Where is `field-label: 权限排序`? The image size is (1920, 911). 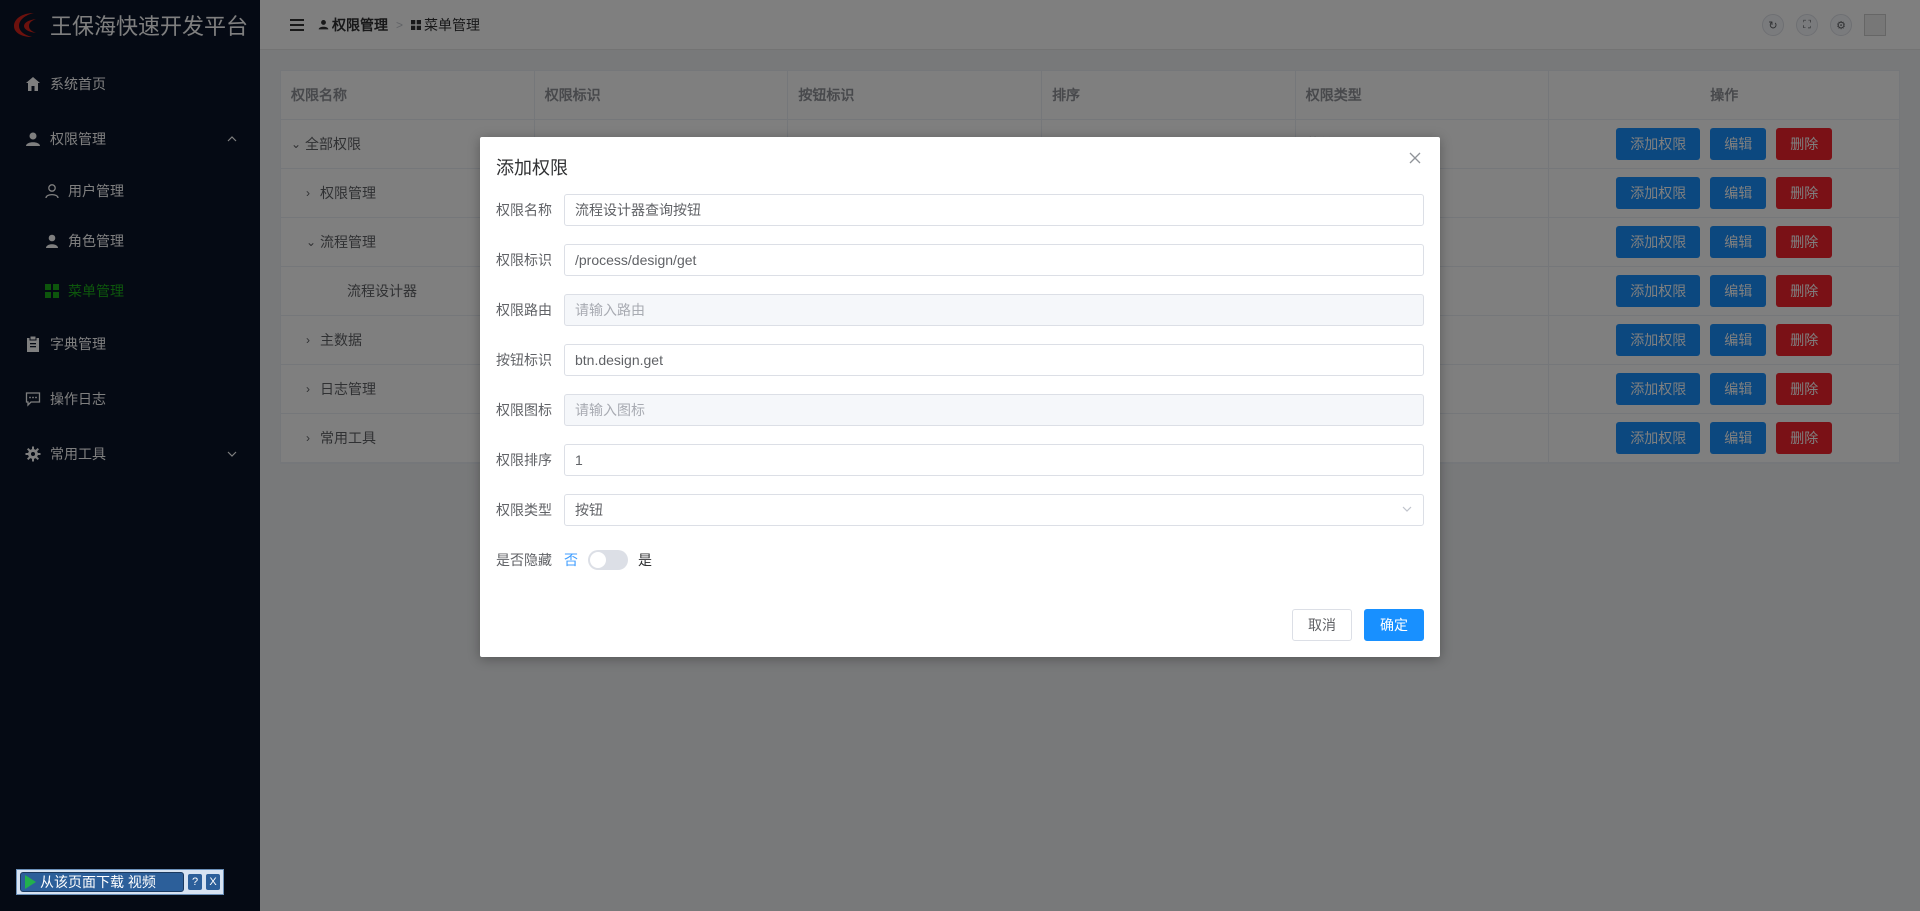 field-label: 权限排序 is located at coordinates (524, 460).